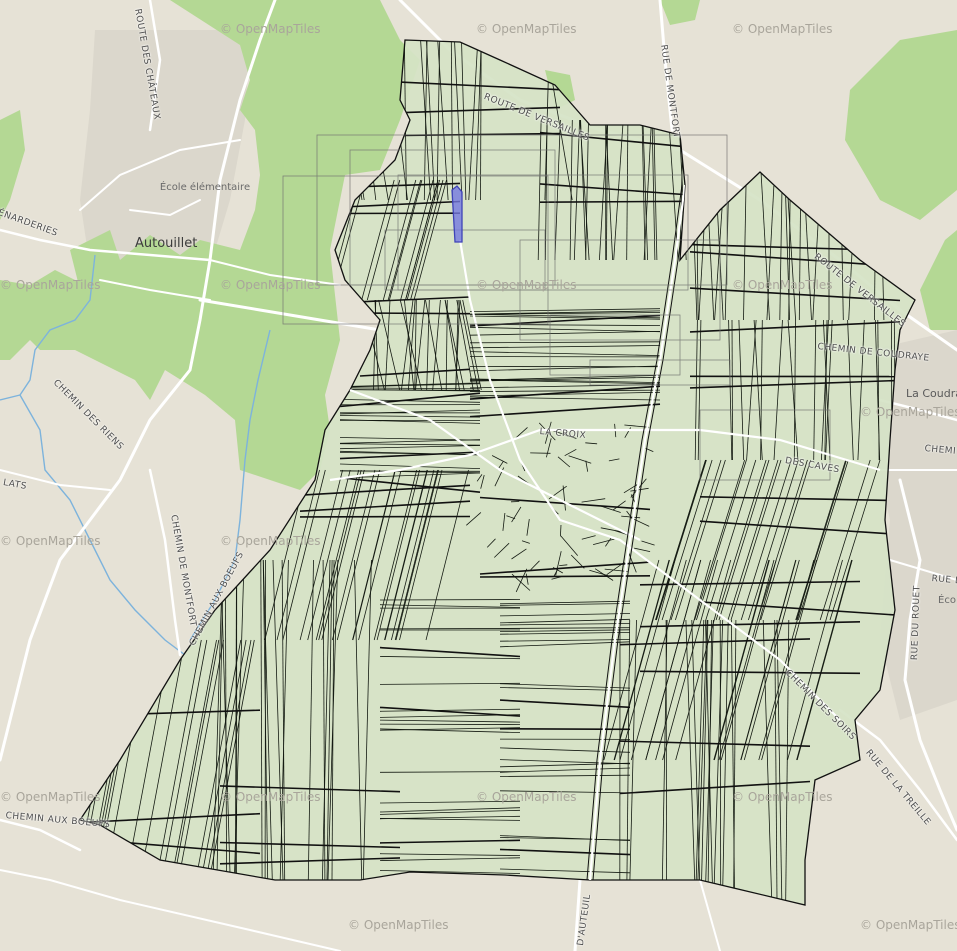  I want to click on school-label-east: Éco élém, so click(947, 600).